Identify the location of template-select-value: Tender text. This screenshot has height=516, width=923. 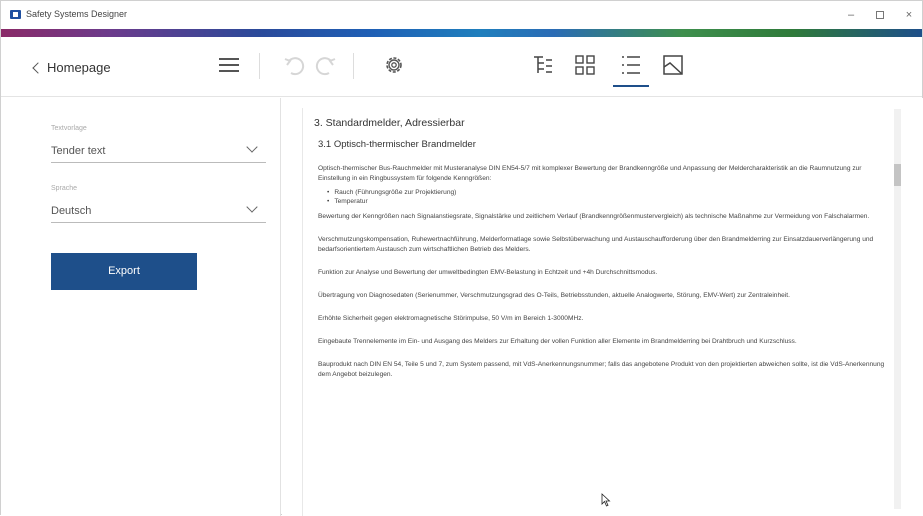
(78, 151).